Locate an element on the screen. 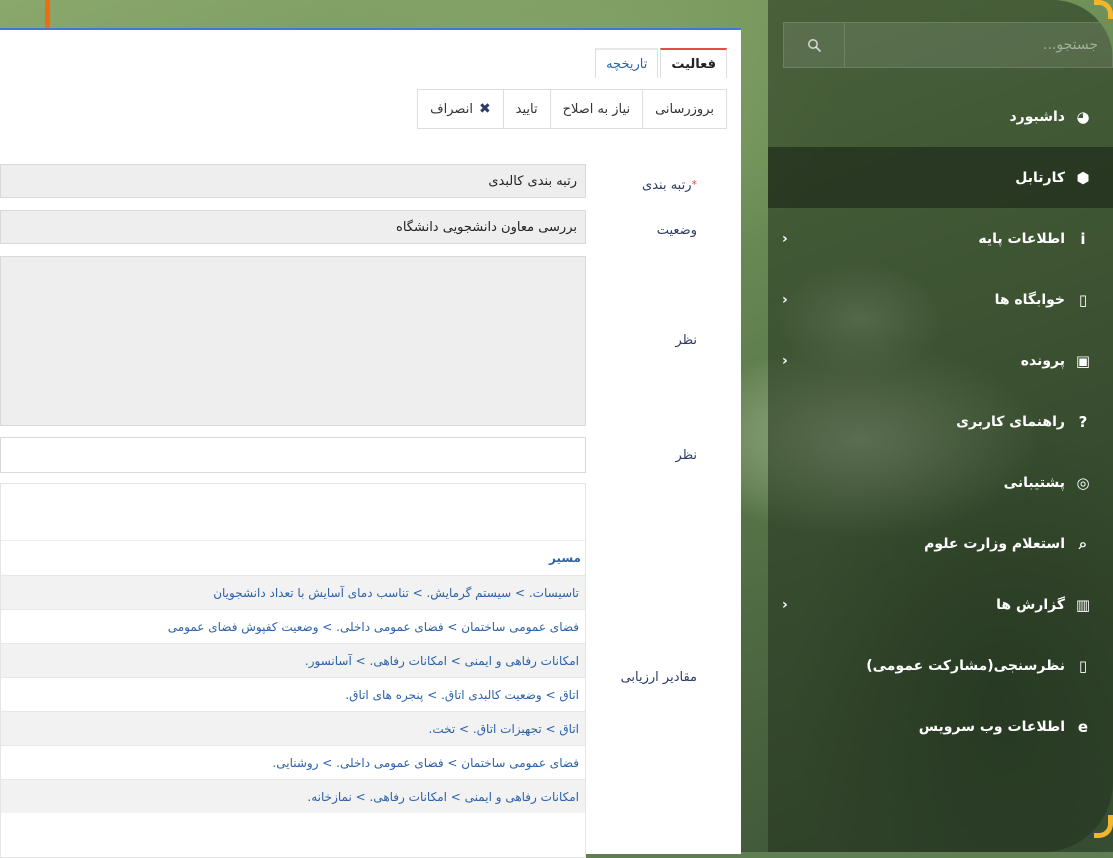  sidebar-item-1: ⬢ کارتابل is located at coordinates (940, 177).